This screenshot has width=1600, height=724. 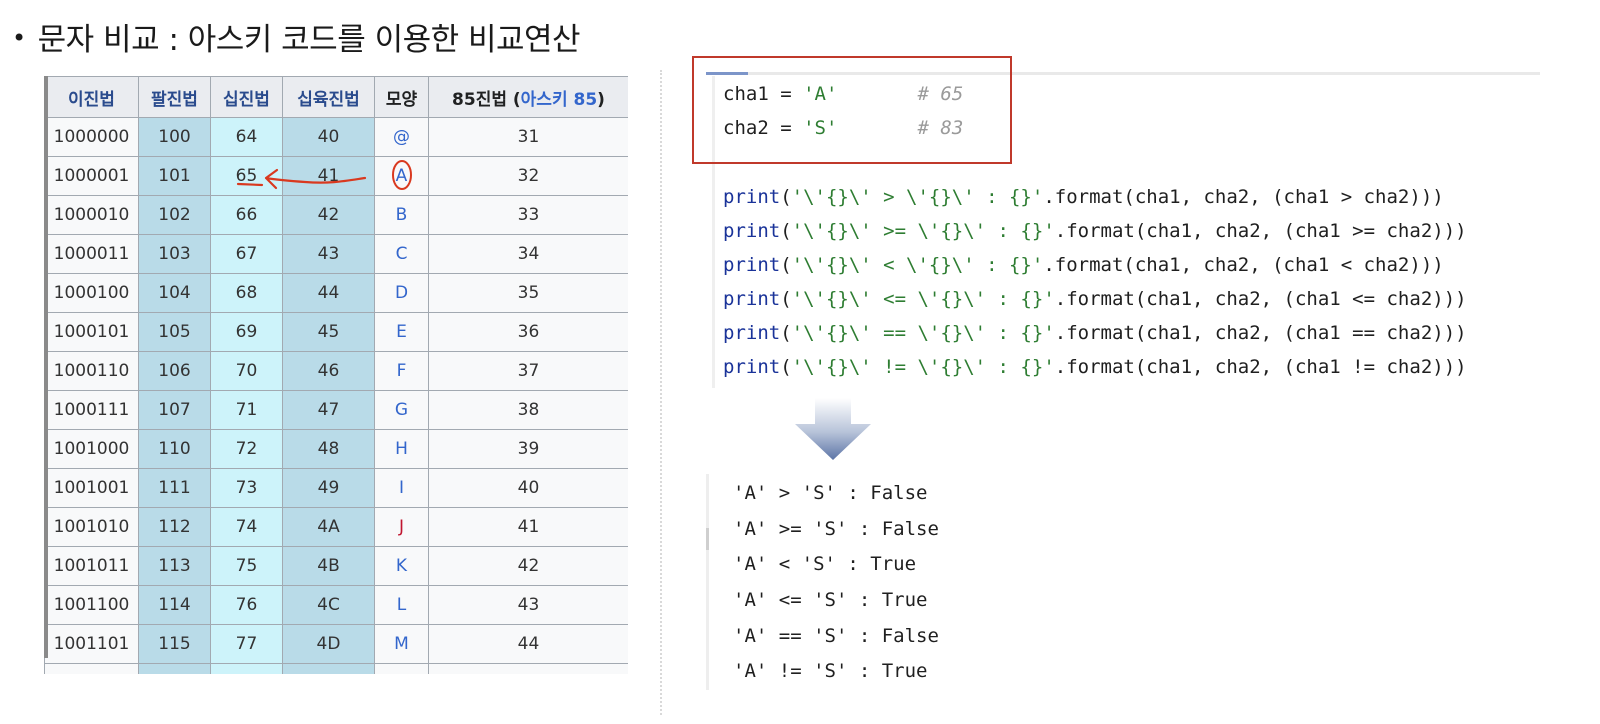 I want to click on table-left-edge, so click(x=46, y=367).